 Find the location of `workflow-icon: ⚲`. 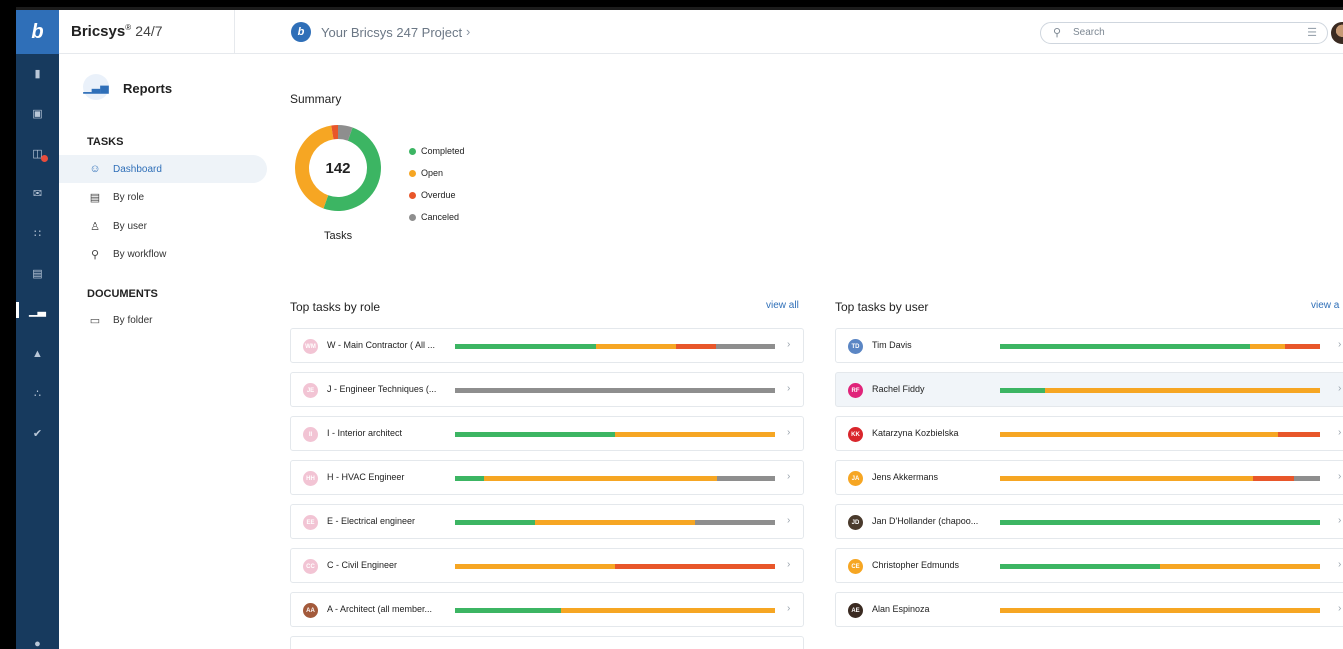

workflow-icon: ⚲ is located at coordinates (95, 254).